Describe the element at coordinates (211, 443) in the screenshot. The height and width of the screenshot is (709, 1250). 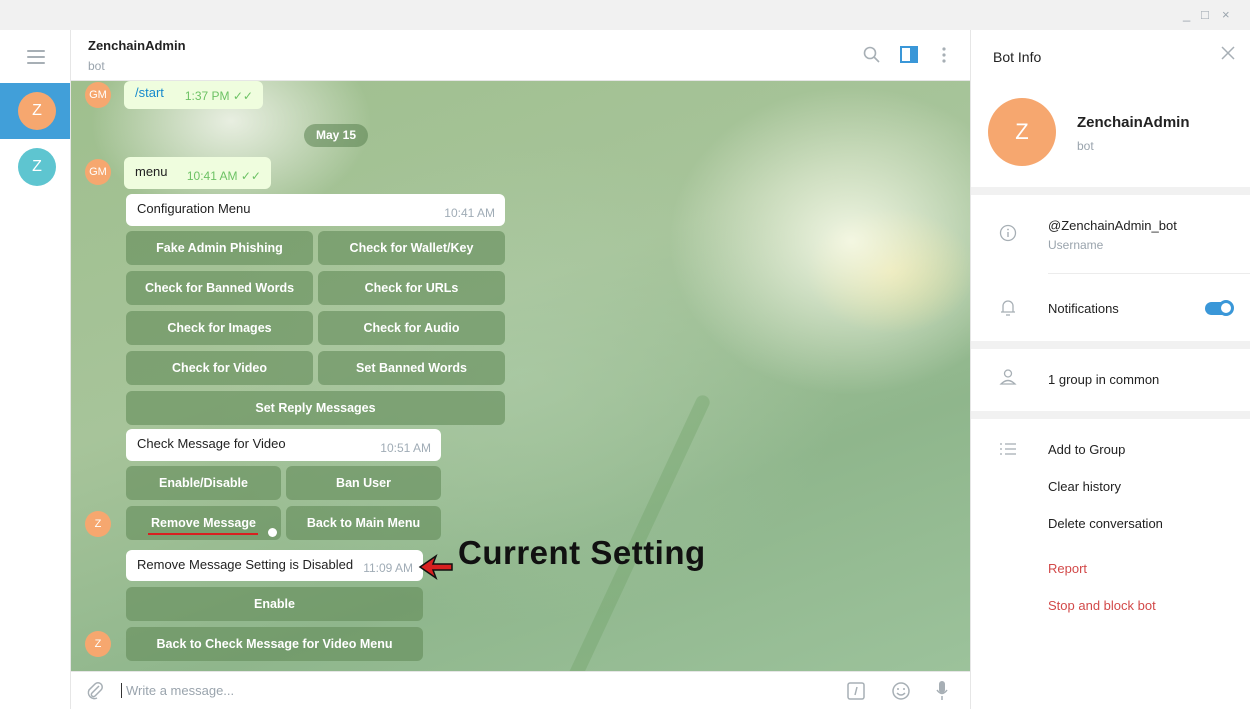
I see `message-text: Check Message for Video` at that location.